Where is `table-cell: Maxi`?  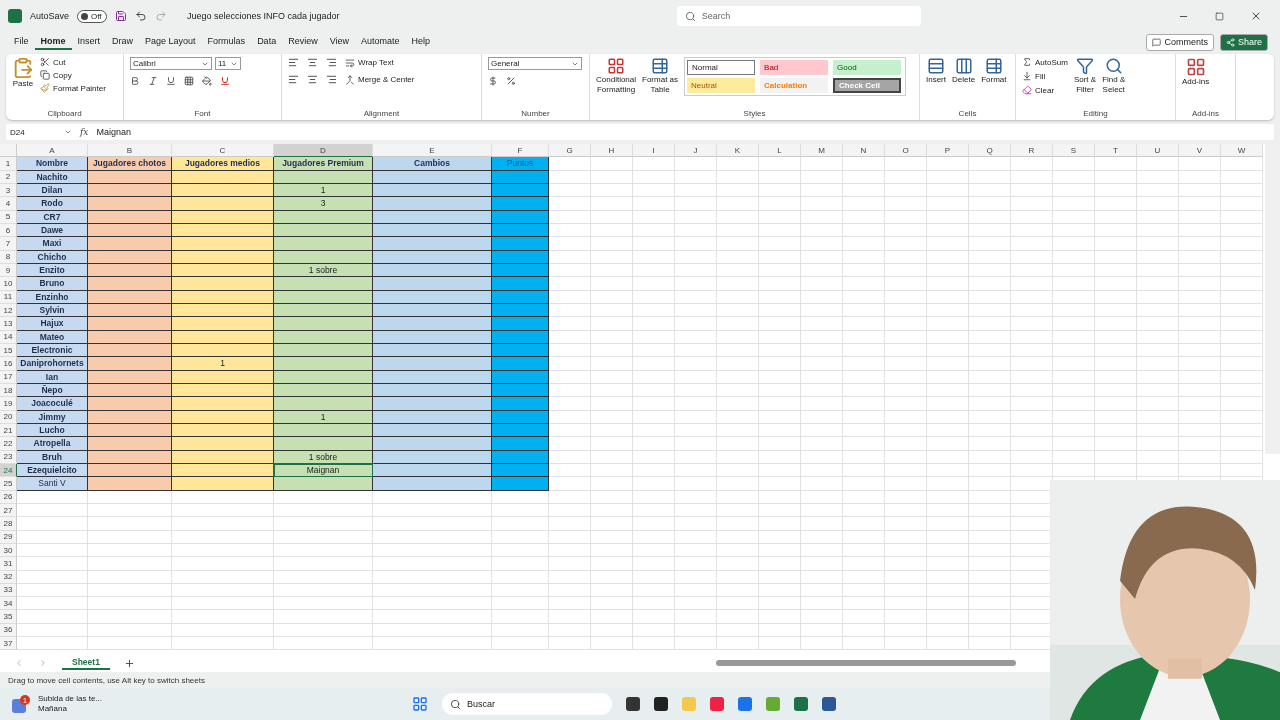 table-cell: Maxi is located at coordinates (52, 244).